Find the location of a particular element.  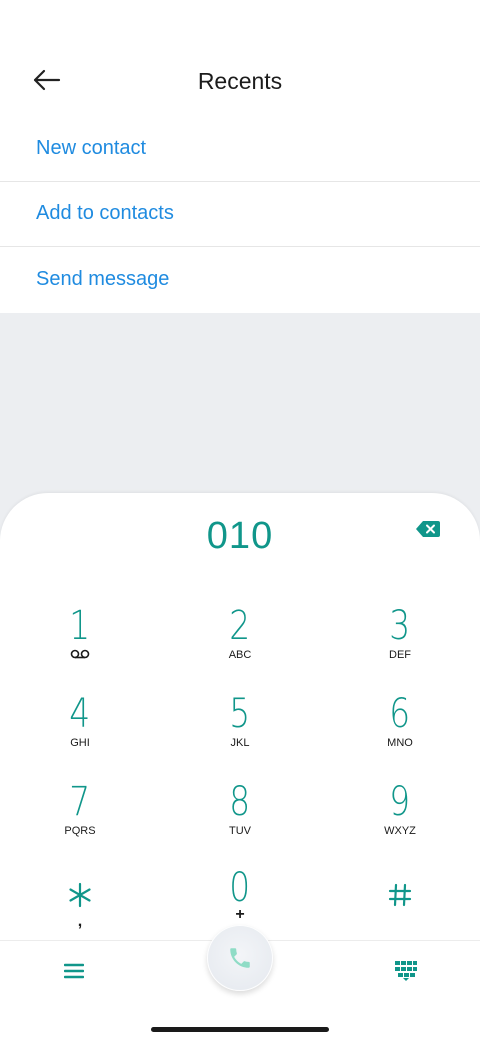

key-2: 2 ABC is located at coordinates (240, 647).